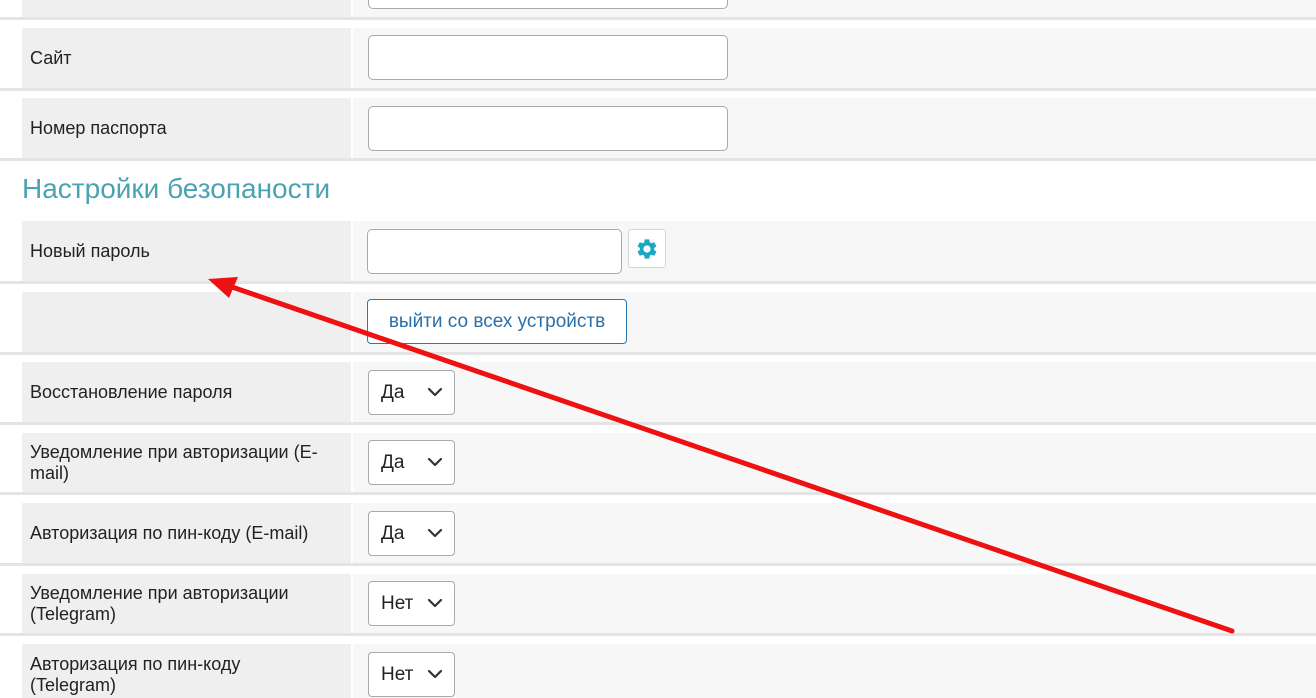 This screenshot has height=698, width=1316. I want to click on passport-label: Номер паспорта, so click(186, 128).